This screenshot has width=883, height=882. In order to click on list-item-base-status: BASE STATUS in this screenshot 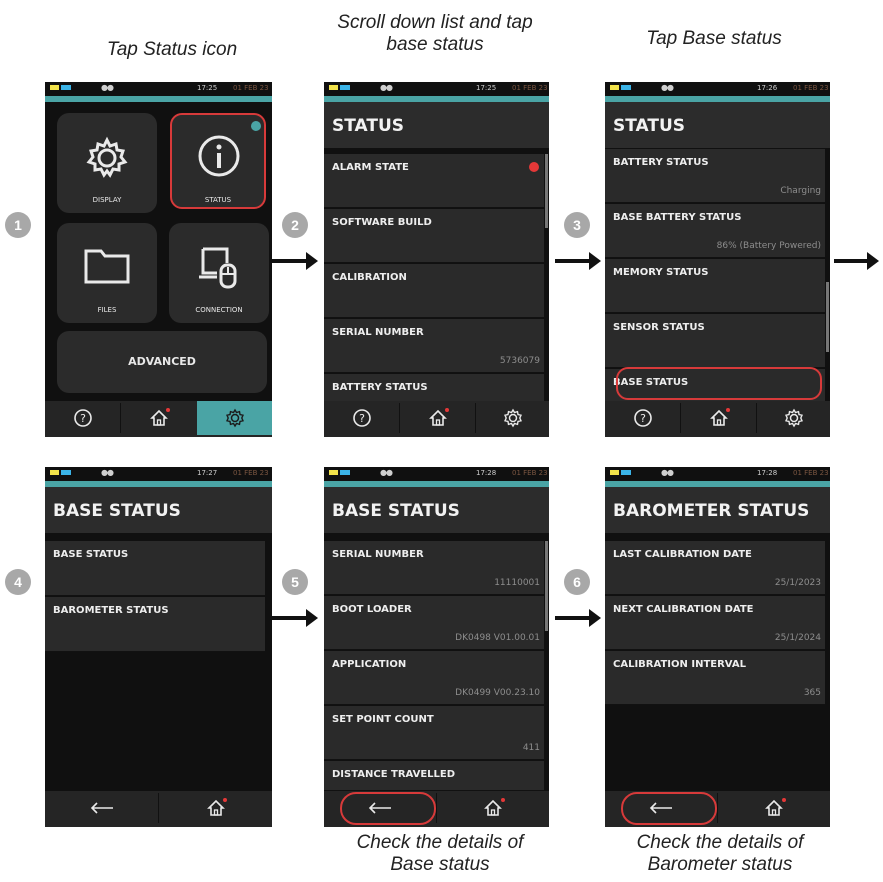, I will do `click(155, 568)`.